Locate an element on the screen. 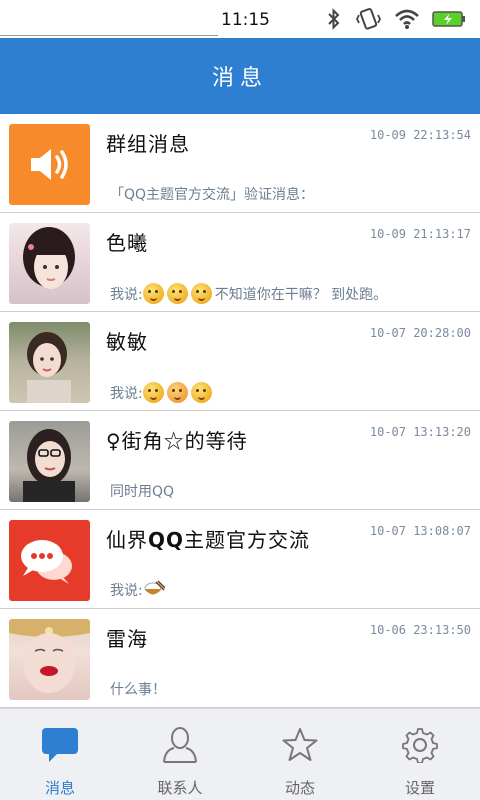 The image size is (480, 800). preview-text: 什么事！ is located at coordinates (138, 690).